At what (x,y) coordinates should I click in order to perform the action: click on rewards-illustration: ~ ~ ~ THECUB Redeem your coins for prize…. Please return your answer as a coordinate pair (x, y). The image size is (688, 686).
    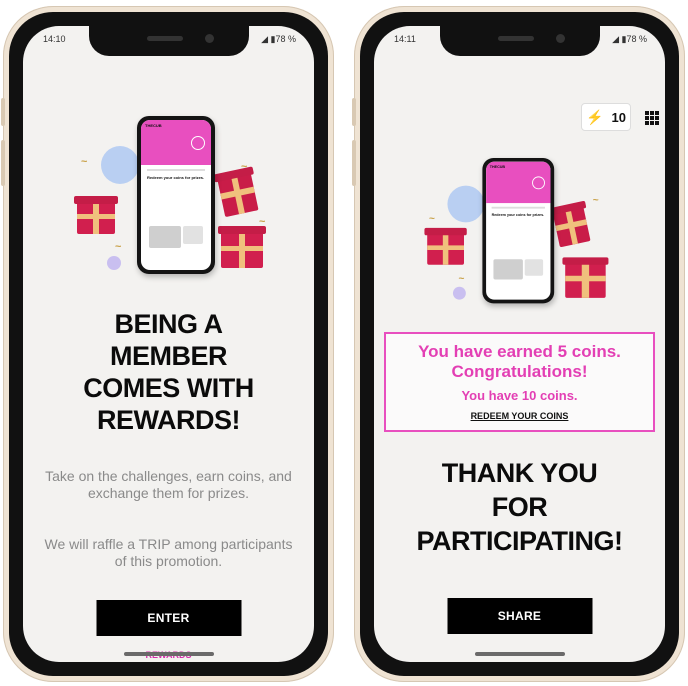
    Looking at the image, I should click on (514, 234).